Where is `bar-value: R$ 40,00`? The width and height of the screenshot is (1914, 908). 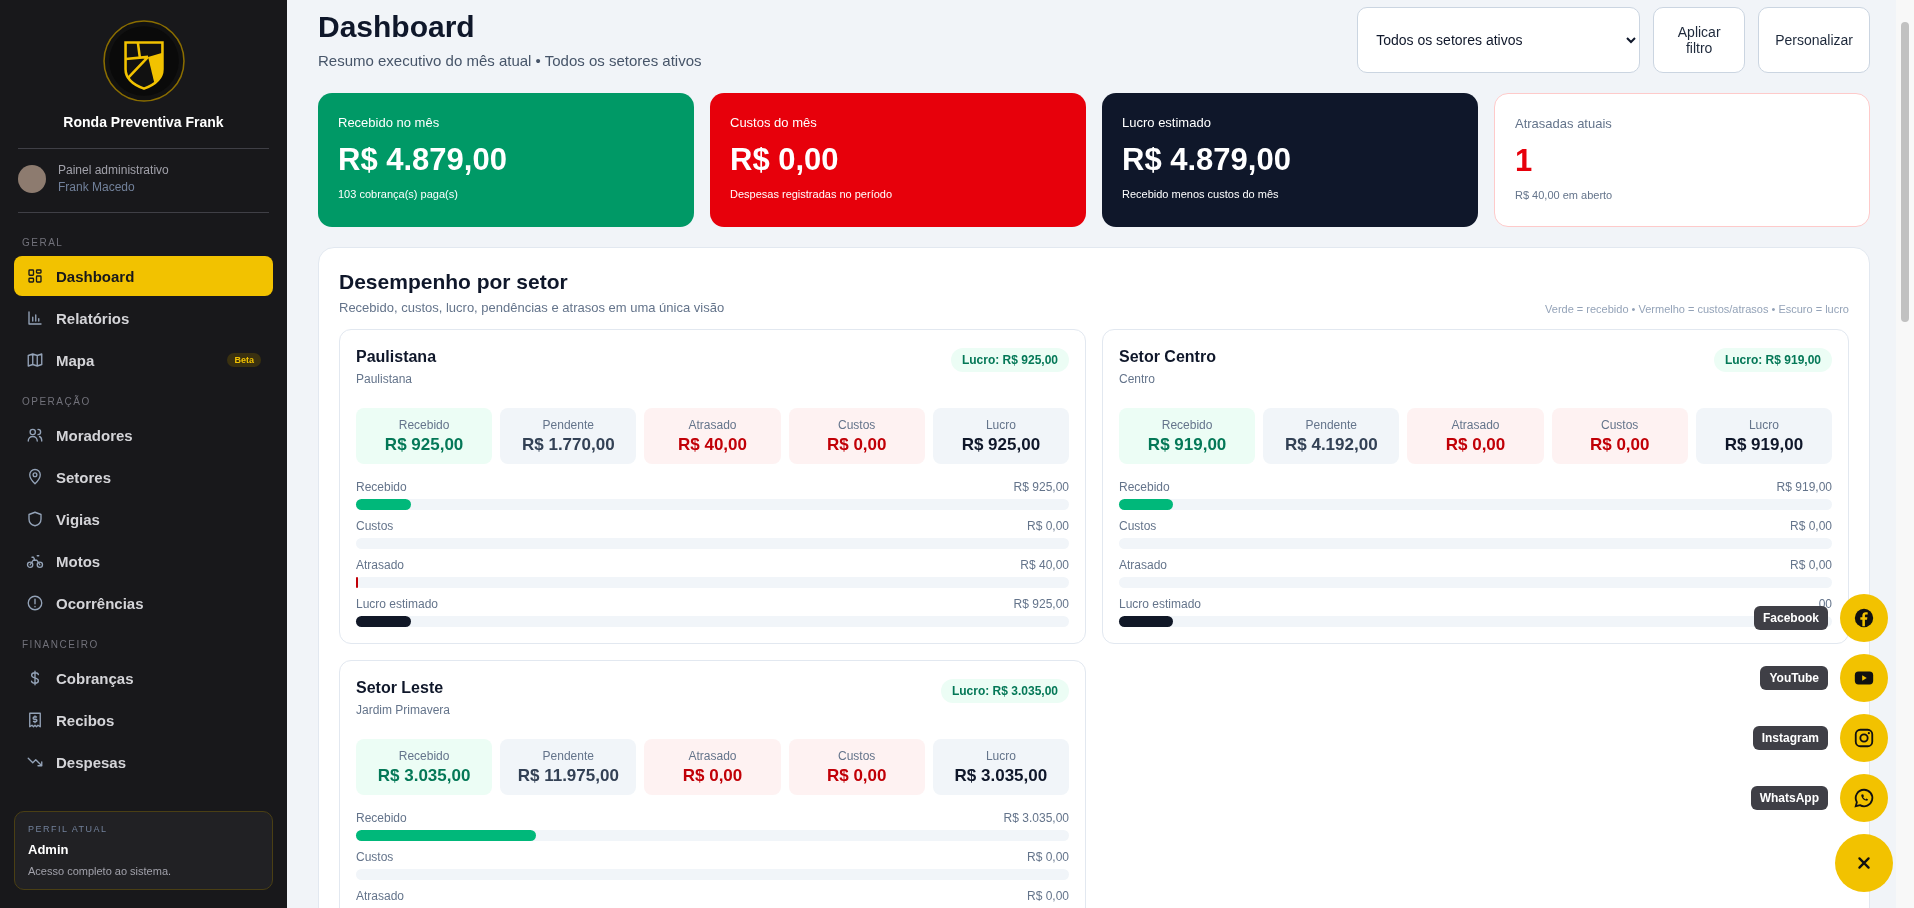
bar-value: R$ 40,00 is located at coordinates (1044, 565).